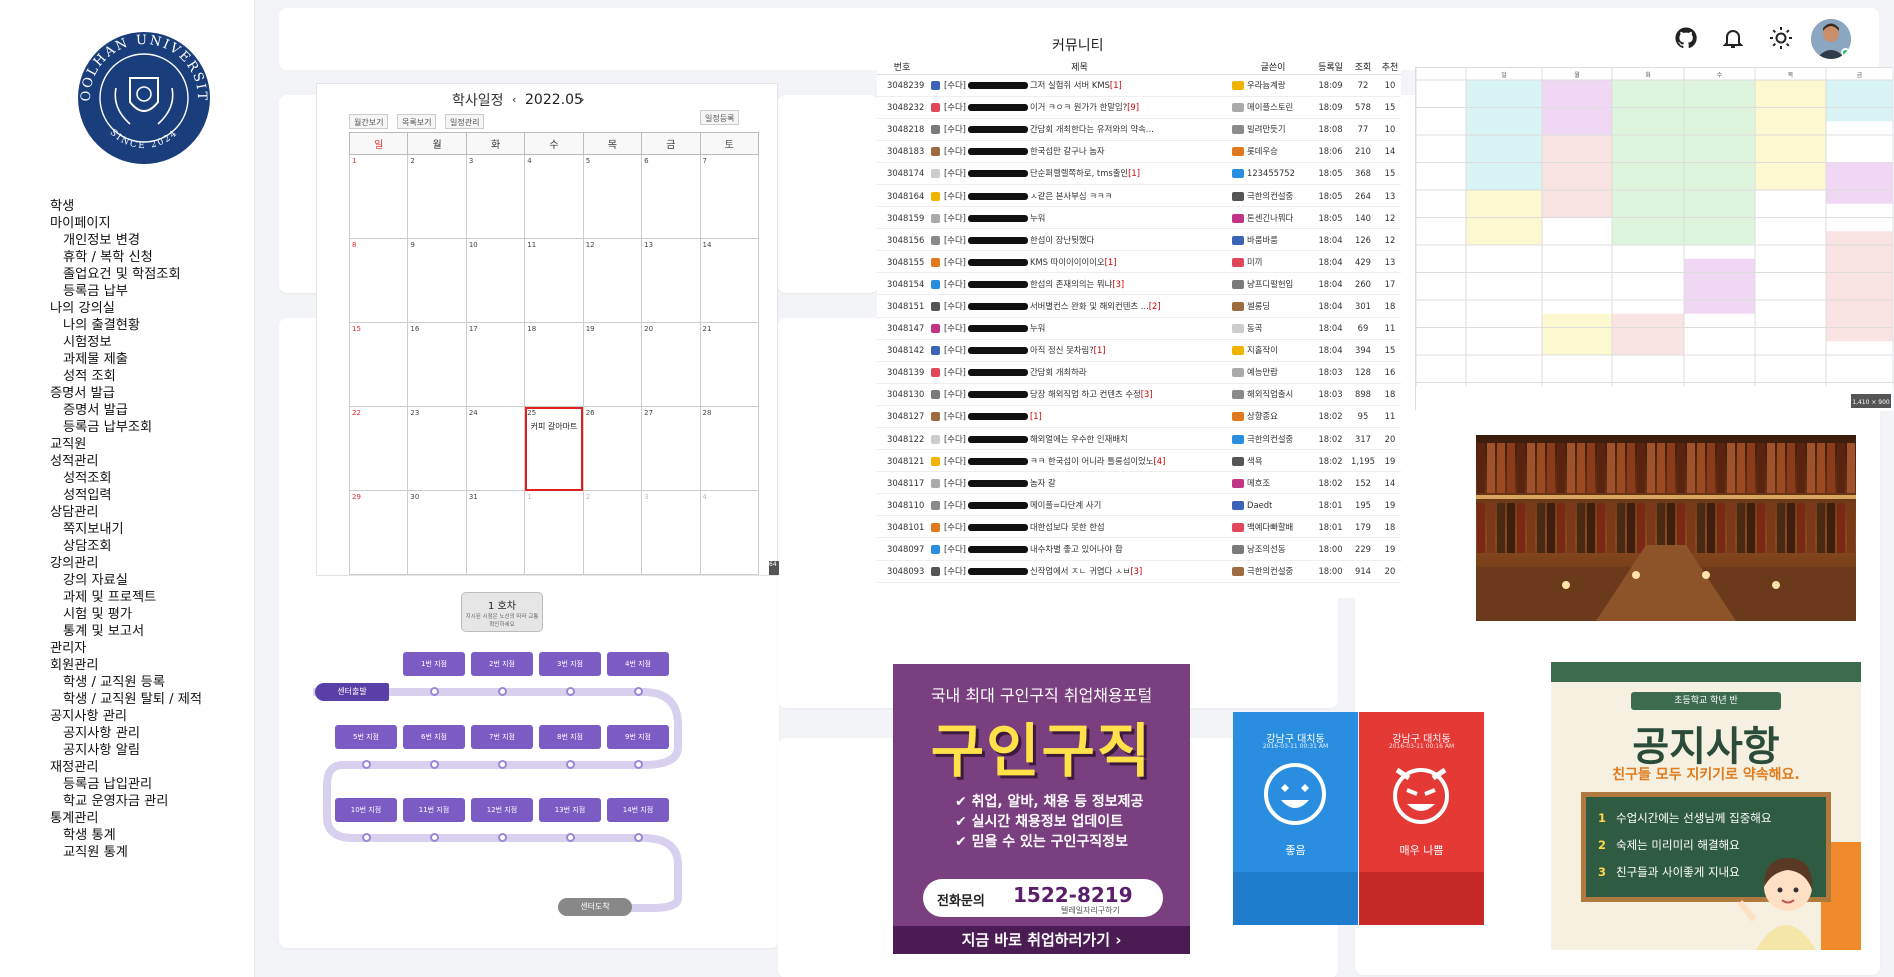 The height and width of the screenshot is (977, 1894). Describe the element at coordinates (1085, 394) in the screenshot. I see `post-title-text: 당장 해외직업 하고 컨텐츠 수정` at that location.